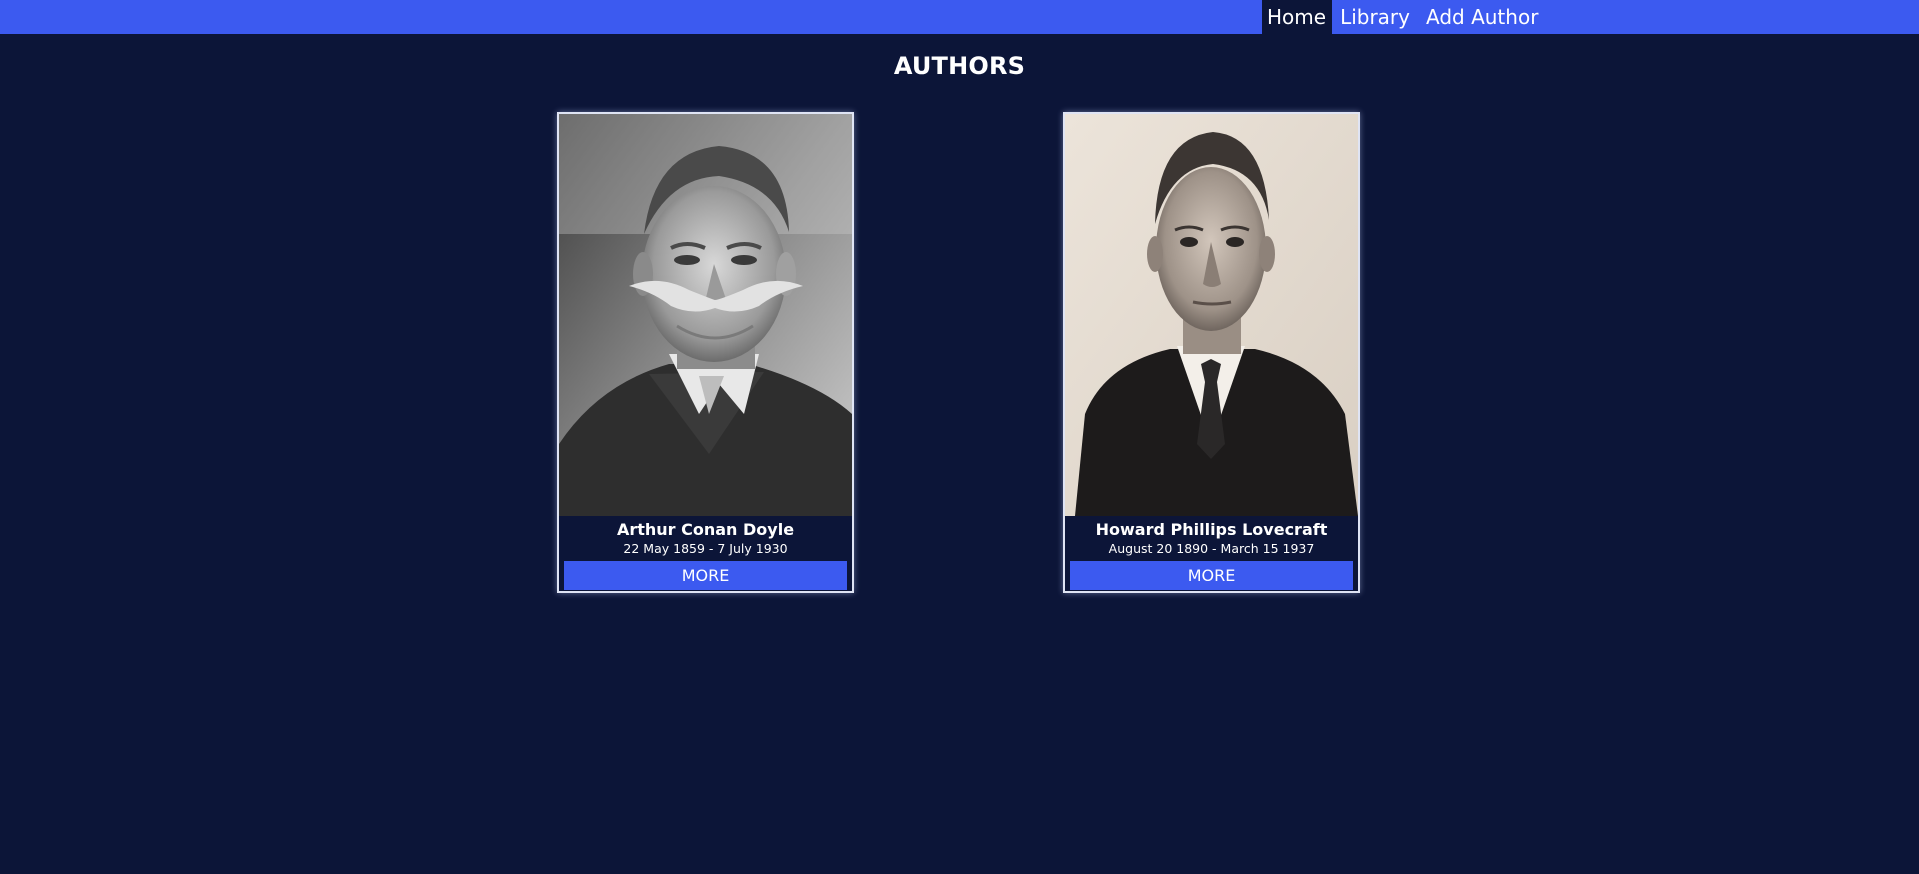 Image resolution: width=1919 pixels, height=874 pixels. I want to click on top-nav-bar: Home Library Add Author, so click(959, 17).